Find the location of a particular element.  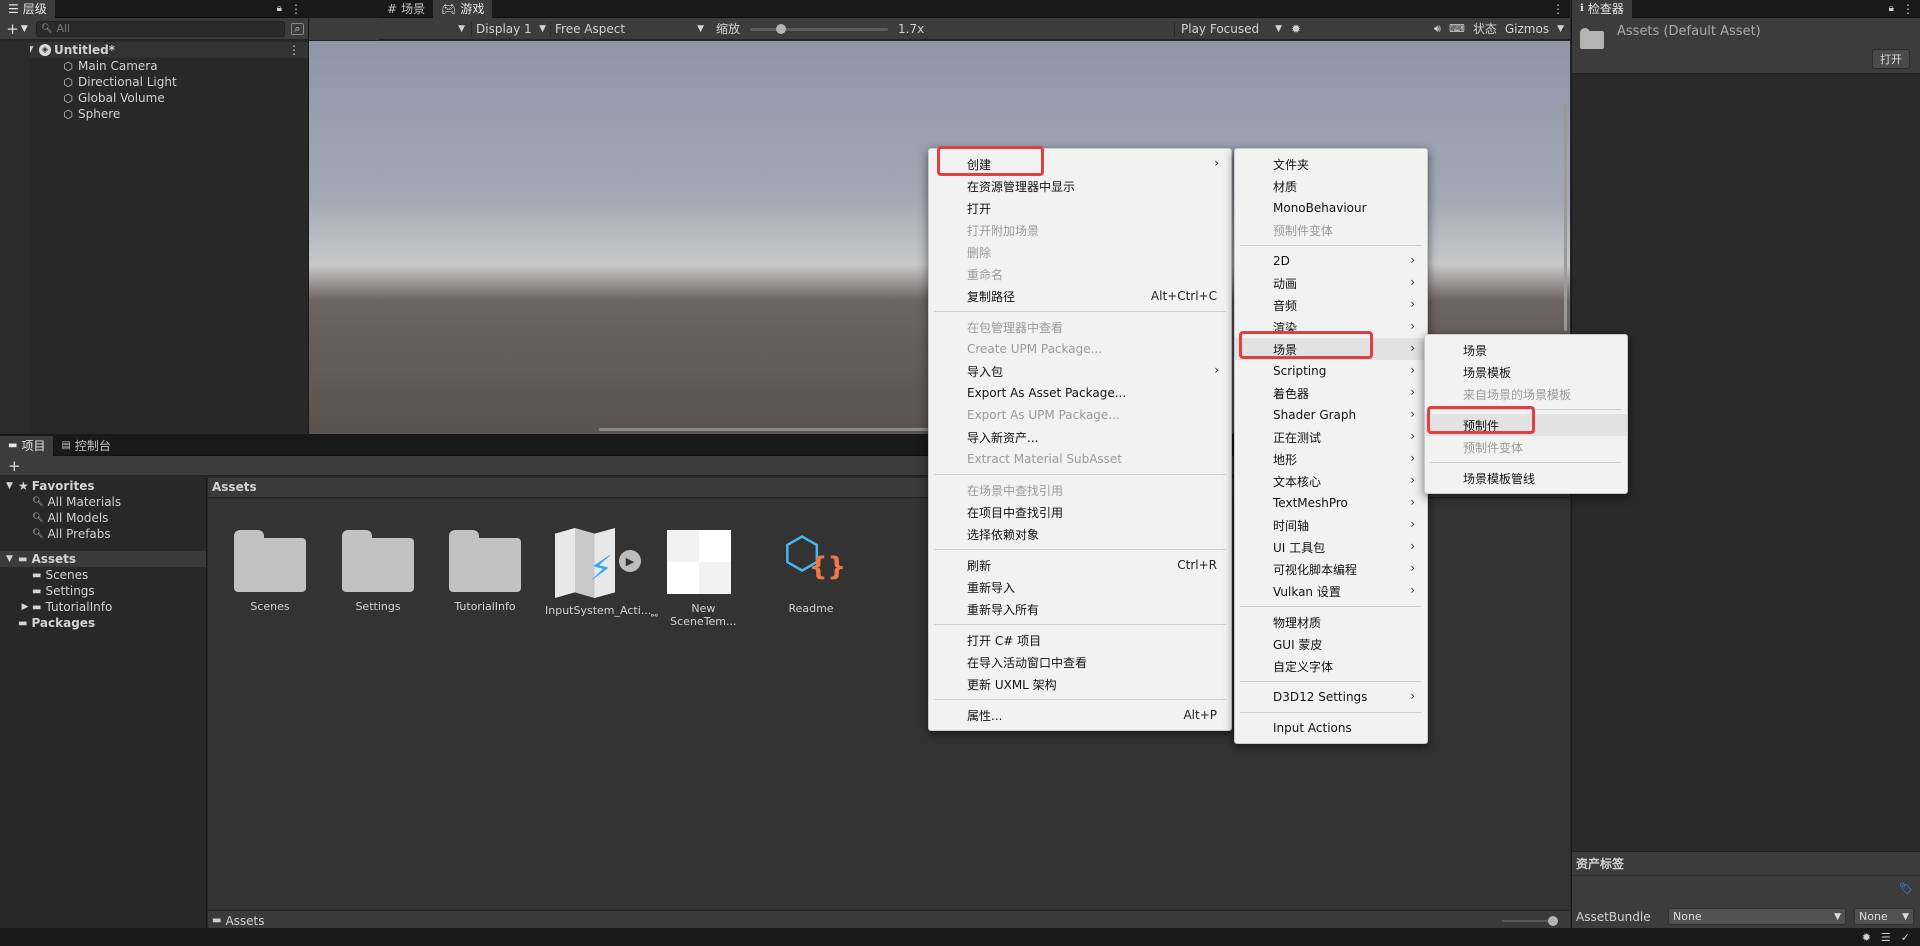

menu-item-复制路径: 复制路径 Alt+Ctrl+C is located at coordinates (1080, 296).